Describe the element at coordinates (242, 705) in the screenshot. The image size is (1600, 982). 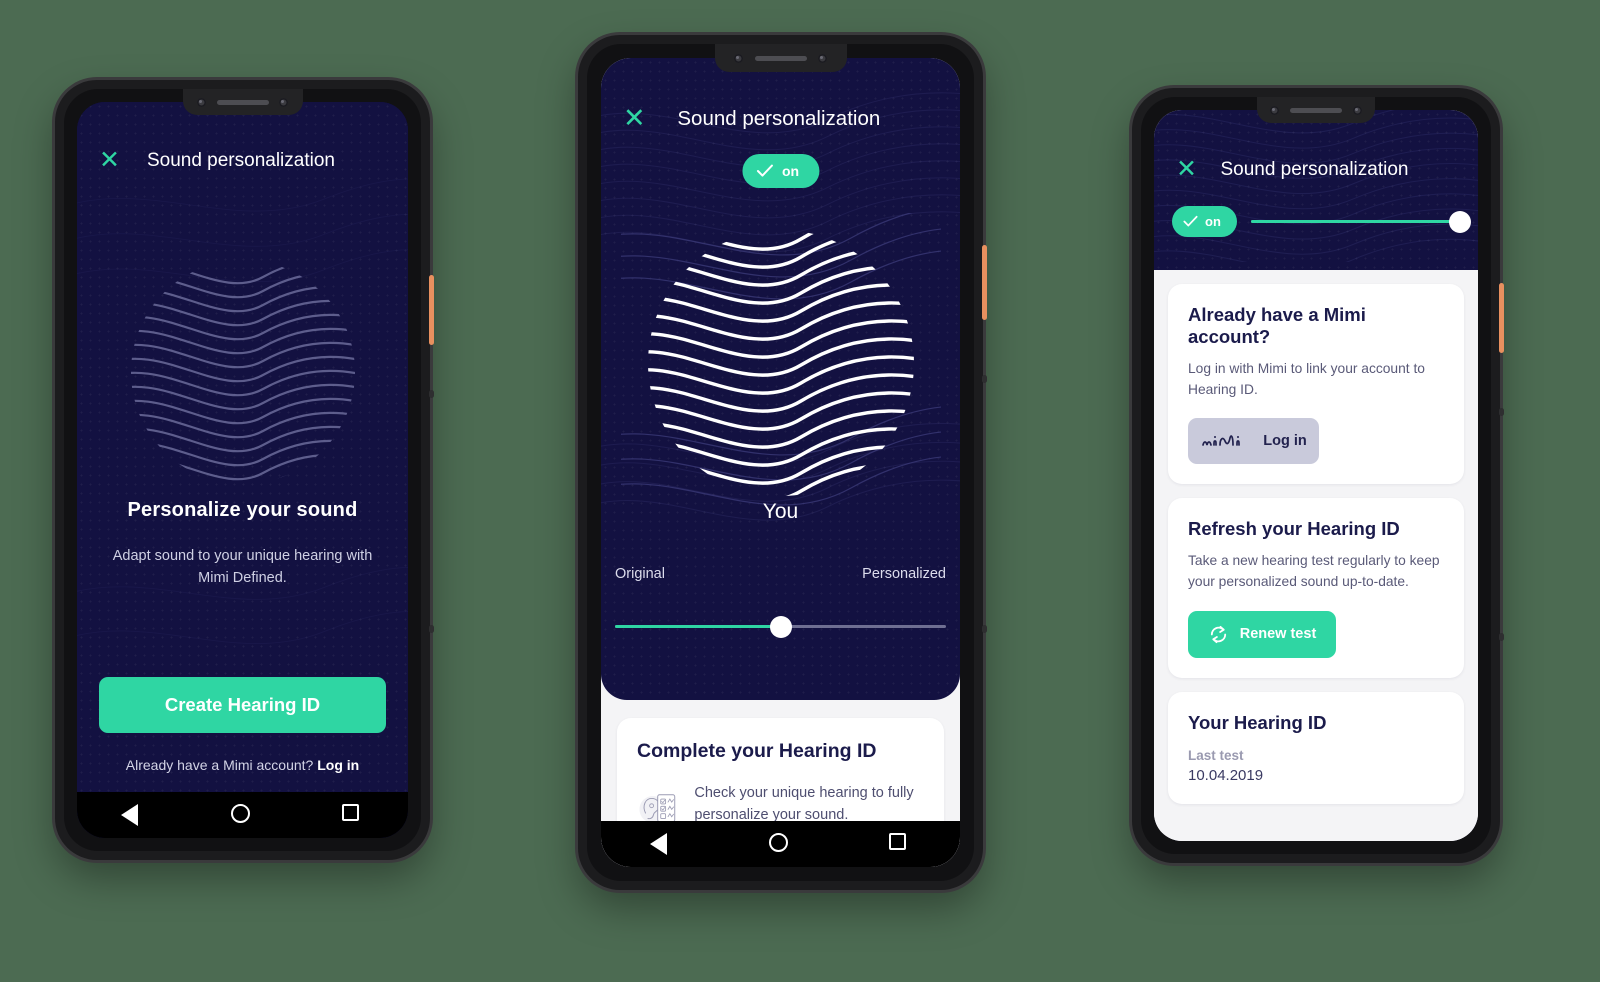
I see `create-hearing-id-button: Create Hearing ID` at that location.